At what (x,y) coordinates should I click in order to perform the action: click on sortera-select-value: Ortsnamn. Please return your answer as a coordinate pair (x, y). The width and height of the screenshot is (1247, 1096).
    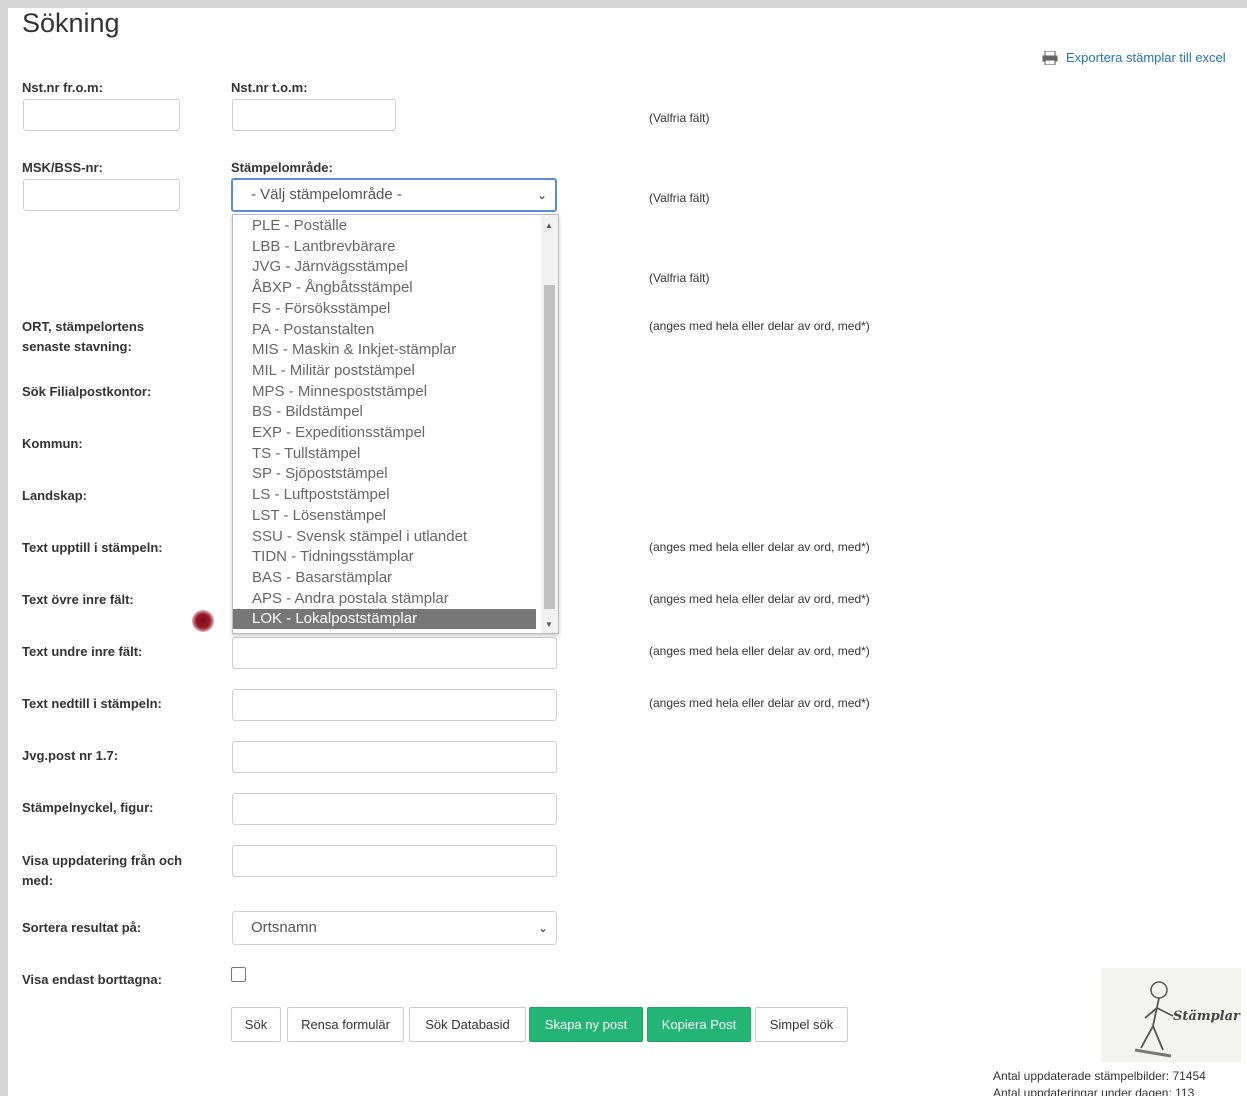
    Looking at the image, I should click on (284, 927).